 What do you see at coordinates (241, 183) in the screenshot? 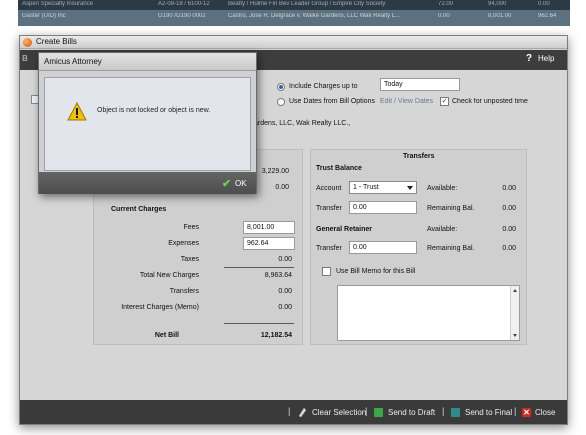
I see `ok-button: OK` at bounding box center [241, 183].